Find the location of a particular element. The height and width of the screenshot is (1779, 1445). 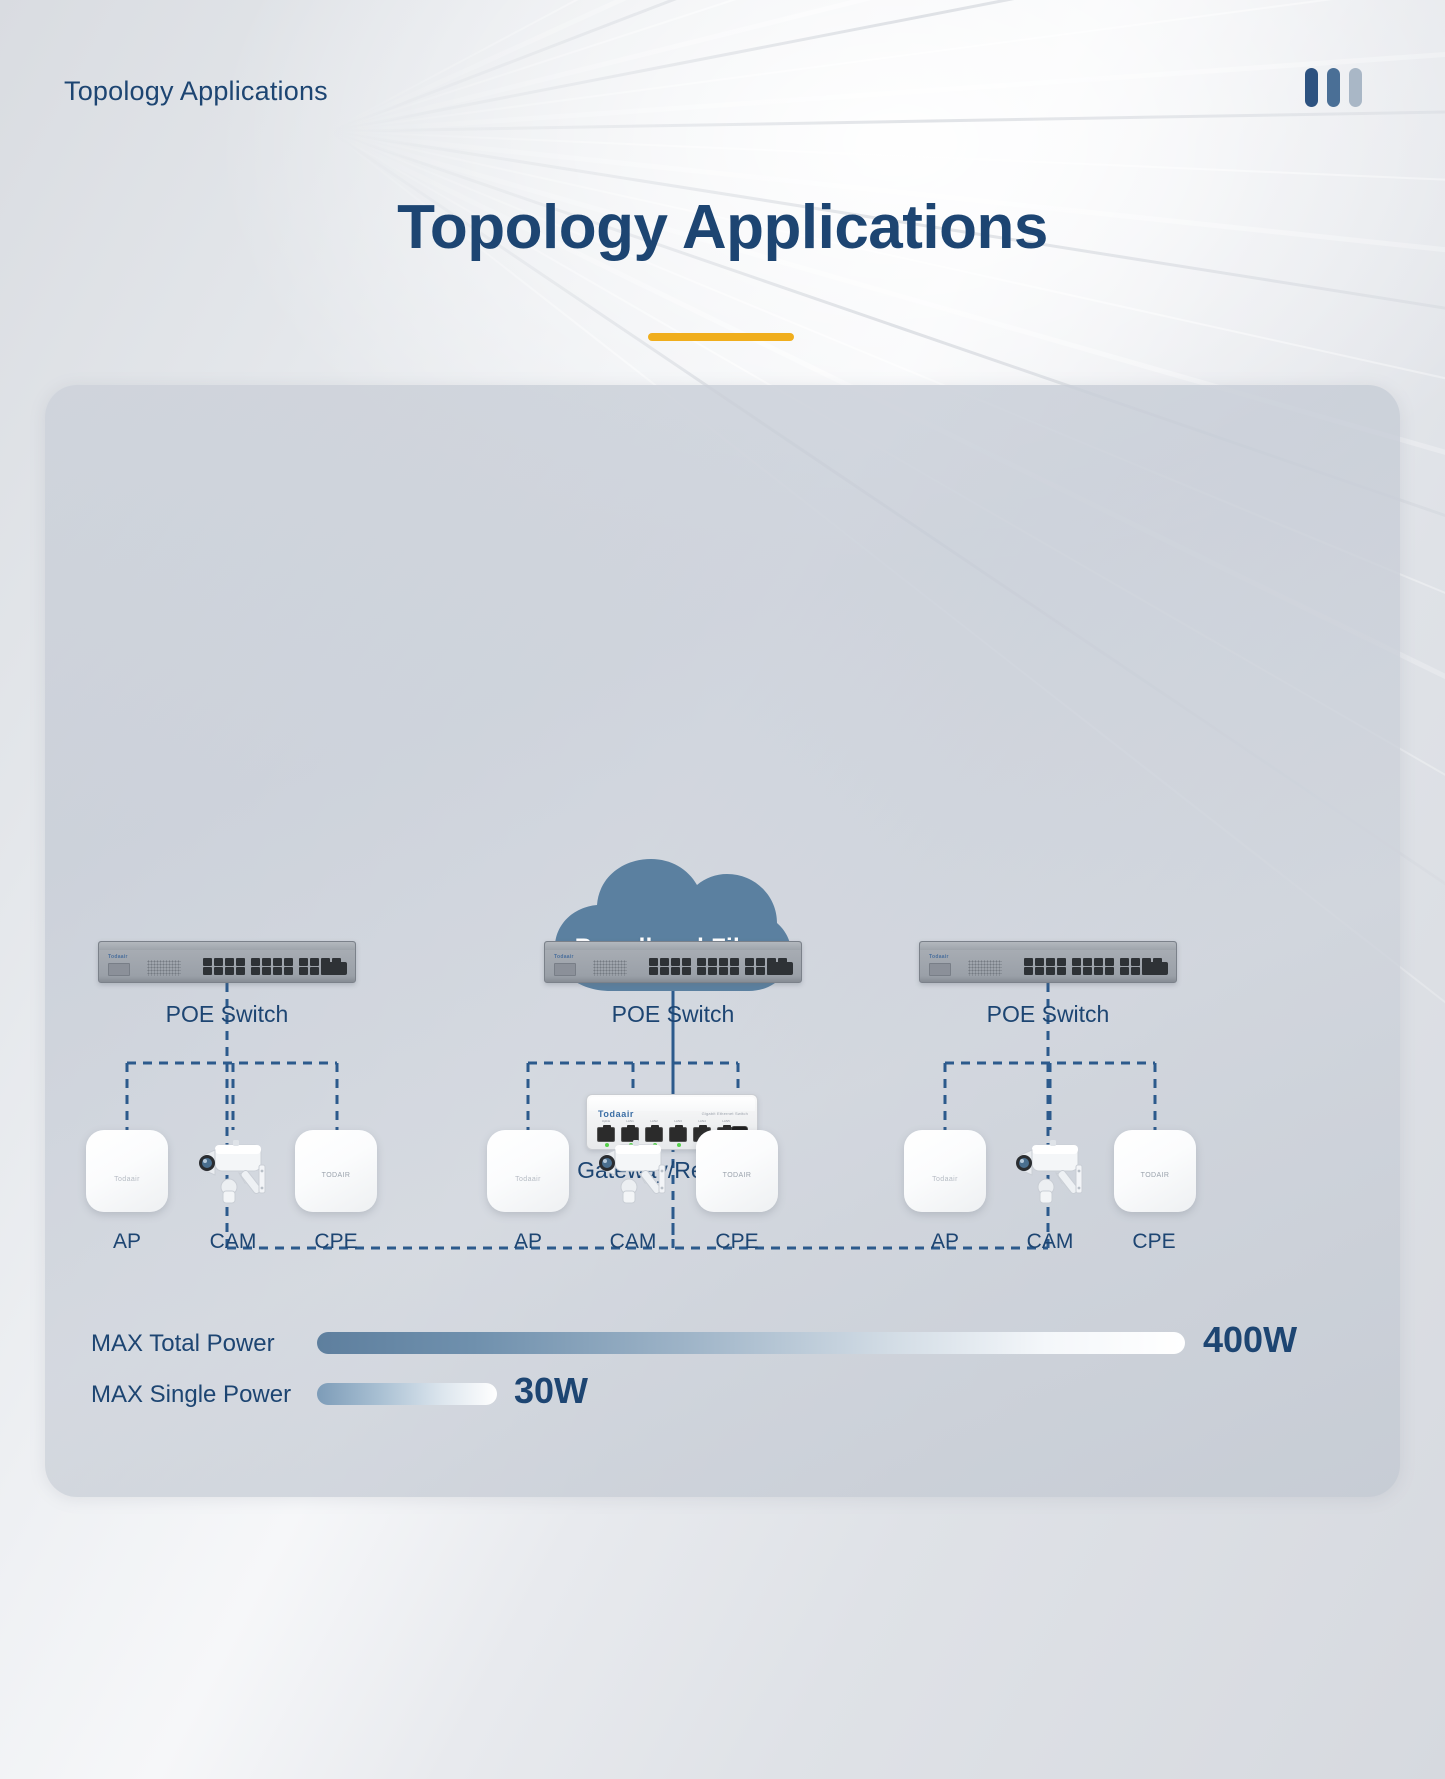

cpe-device-1: TODAIR is located at coordinates (336, 1171).